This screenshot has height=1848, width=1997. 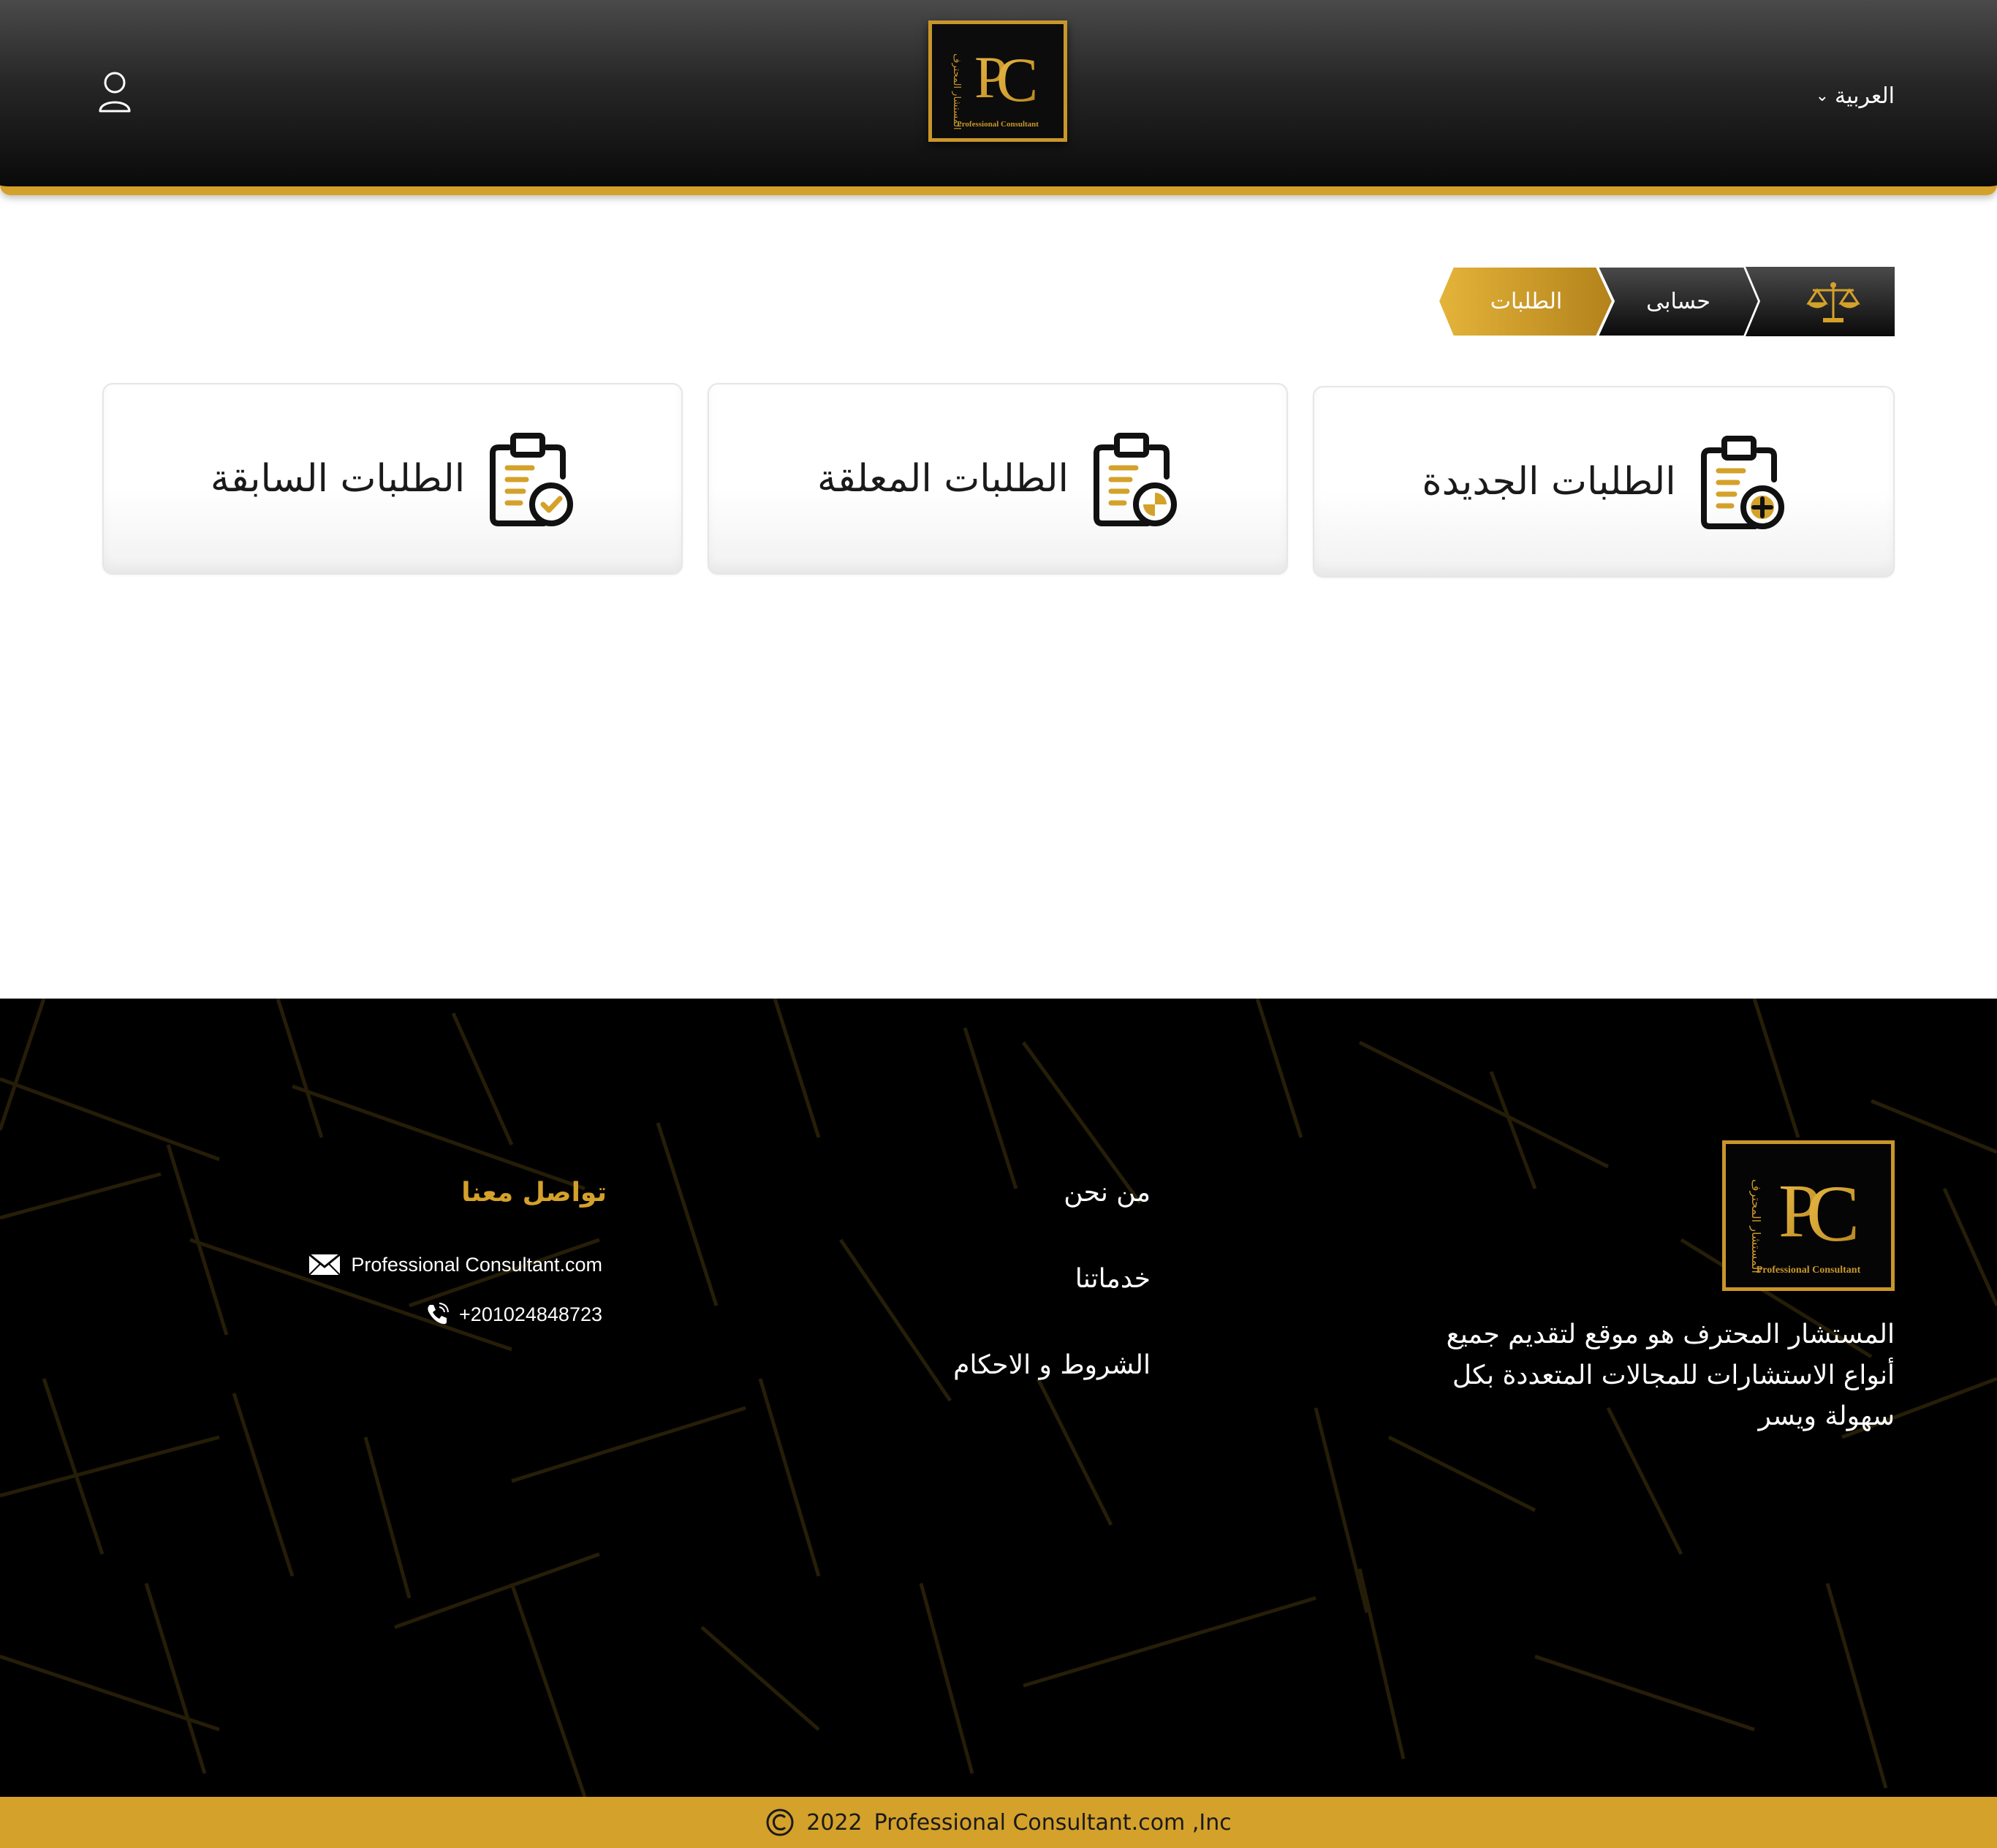 What do you see at coordinates (1742, 483) in the screenshot?
I see `clipboard-plus-icon` at bounding box center [1742, 483].